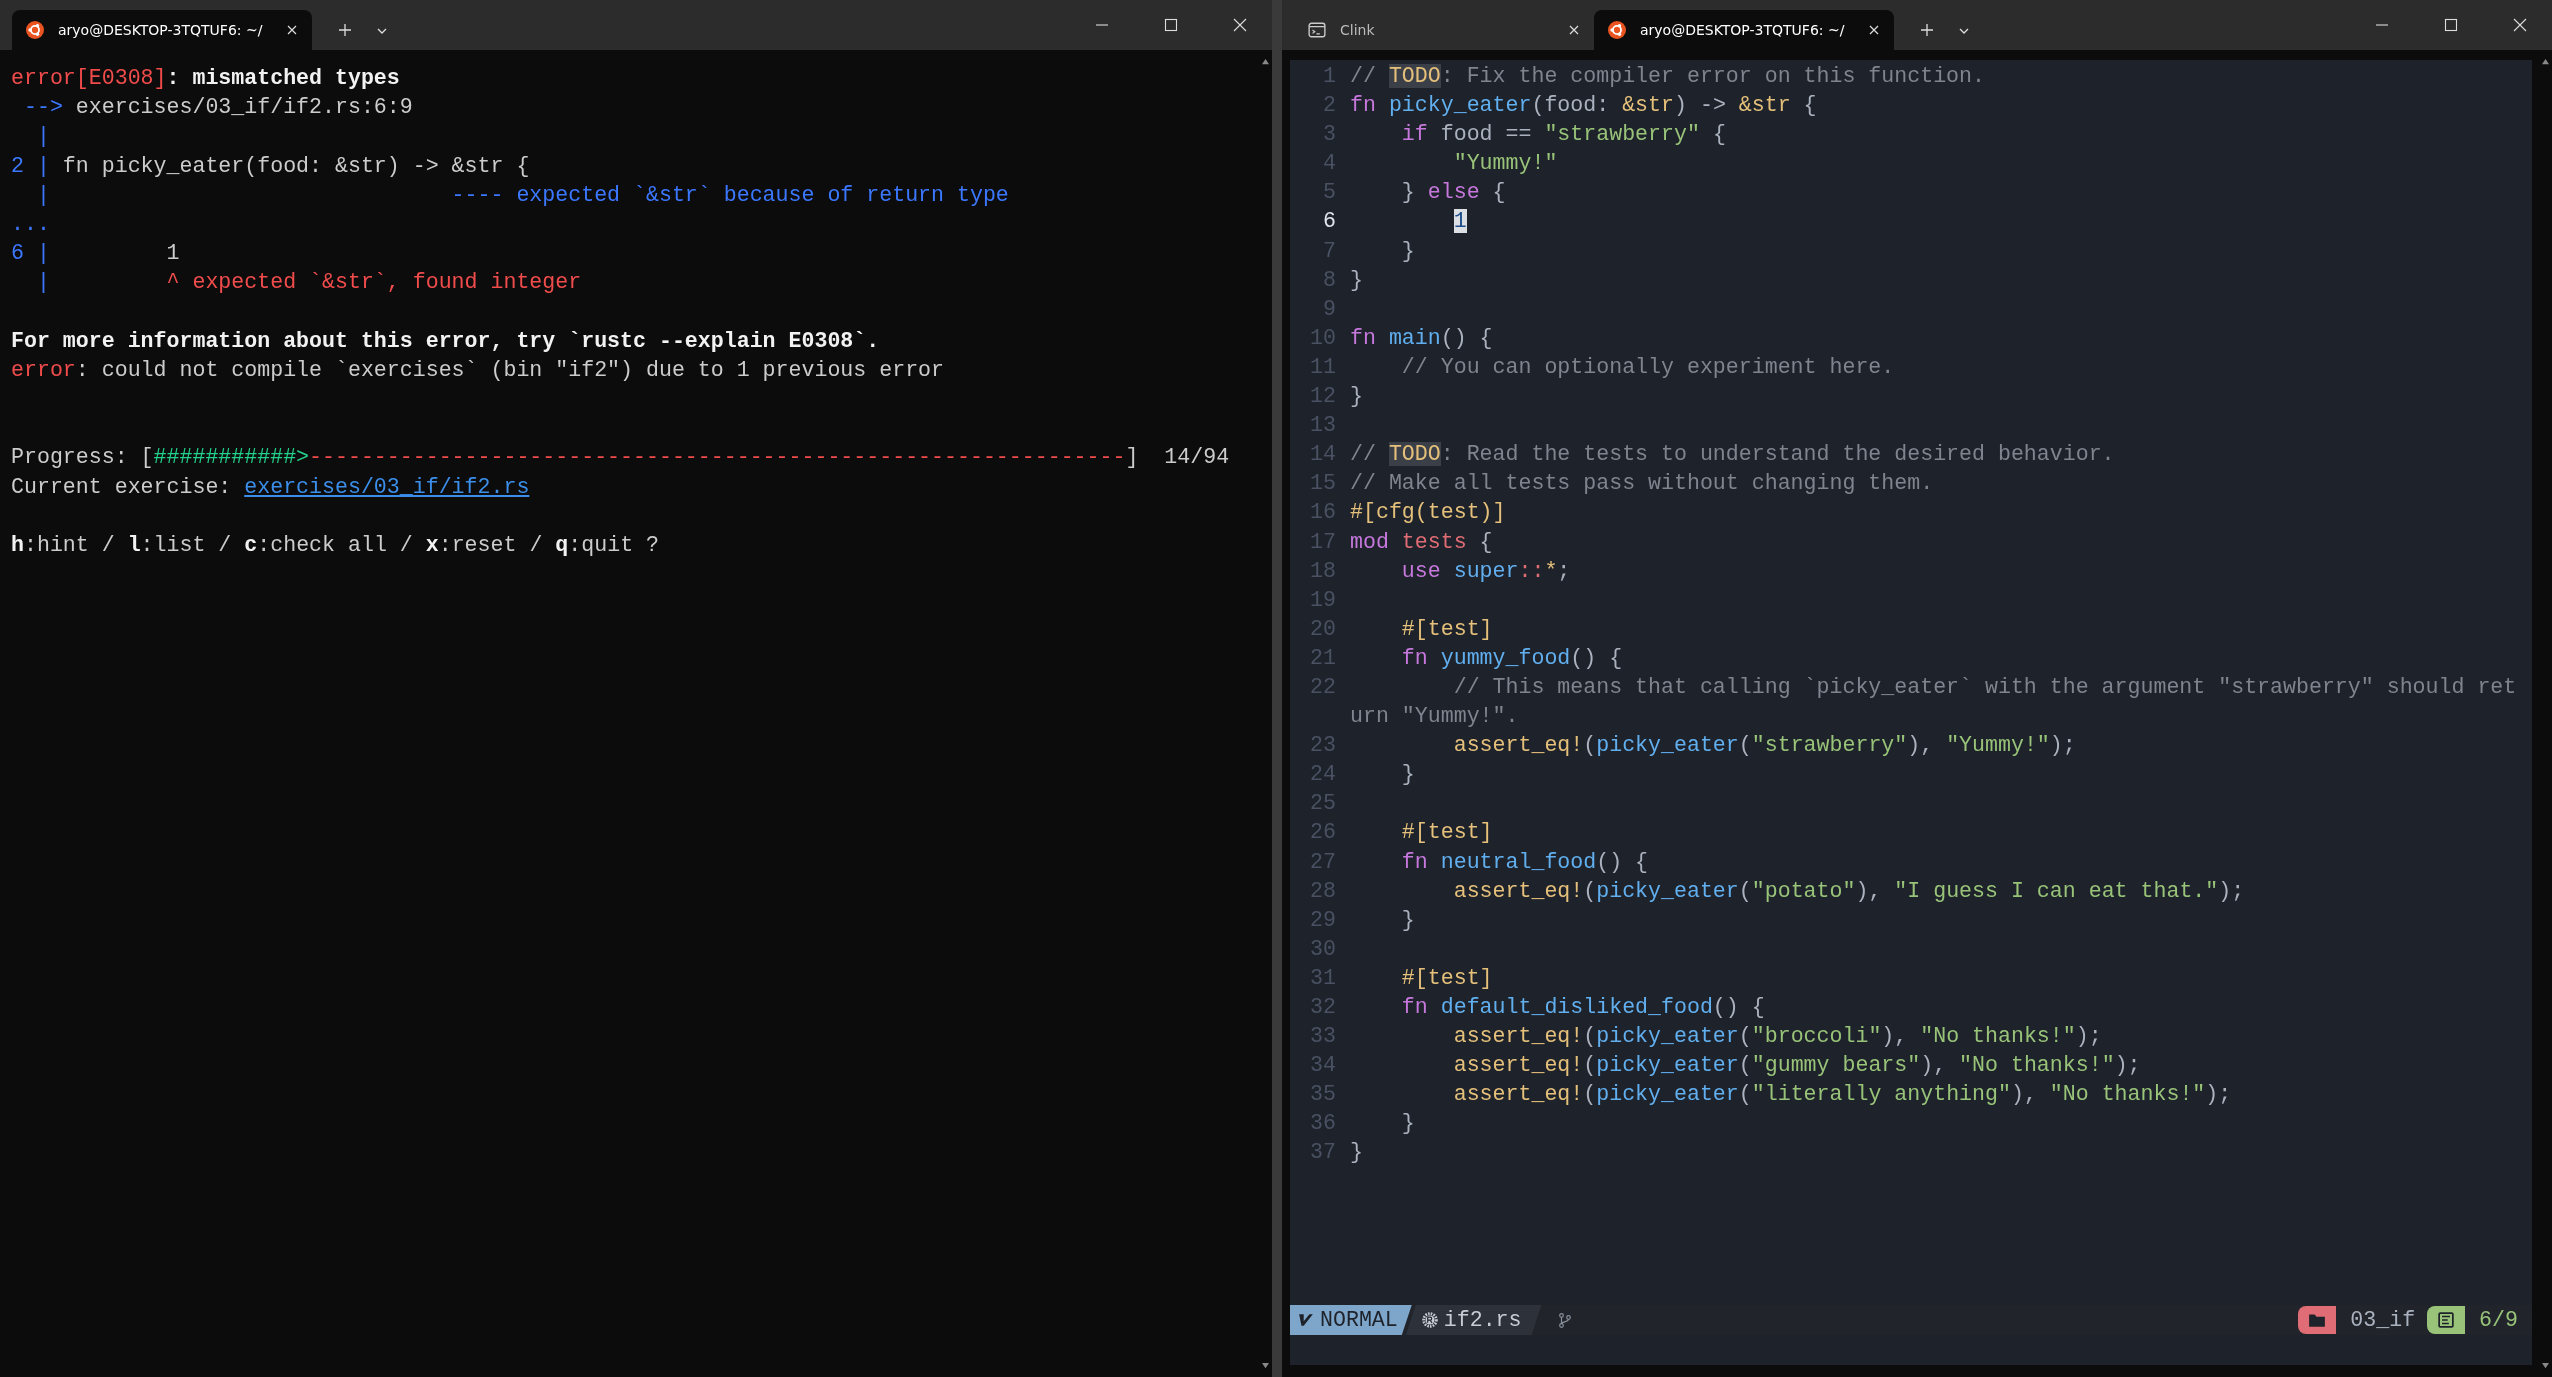  What do you see at coordinates (1444, 30) in the screenshot?
I see `tab: Clink` at bounding box center [1444, 30].